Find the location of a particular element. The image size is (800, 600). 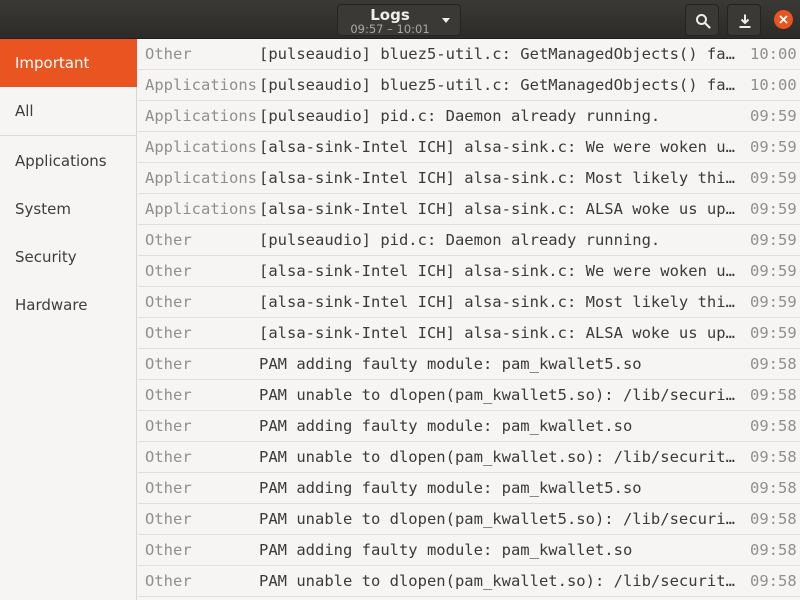

time-range-label: 09:57 – 10:01 is located at coordinates (390, 29).